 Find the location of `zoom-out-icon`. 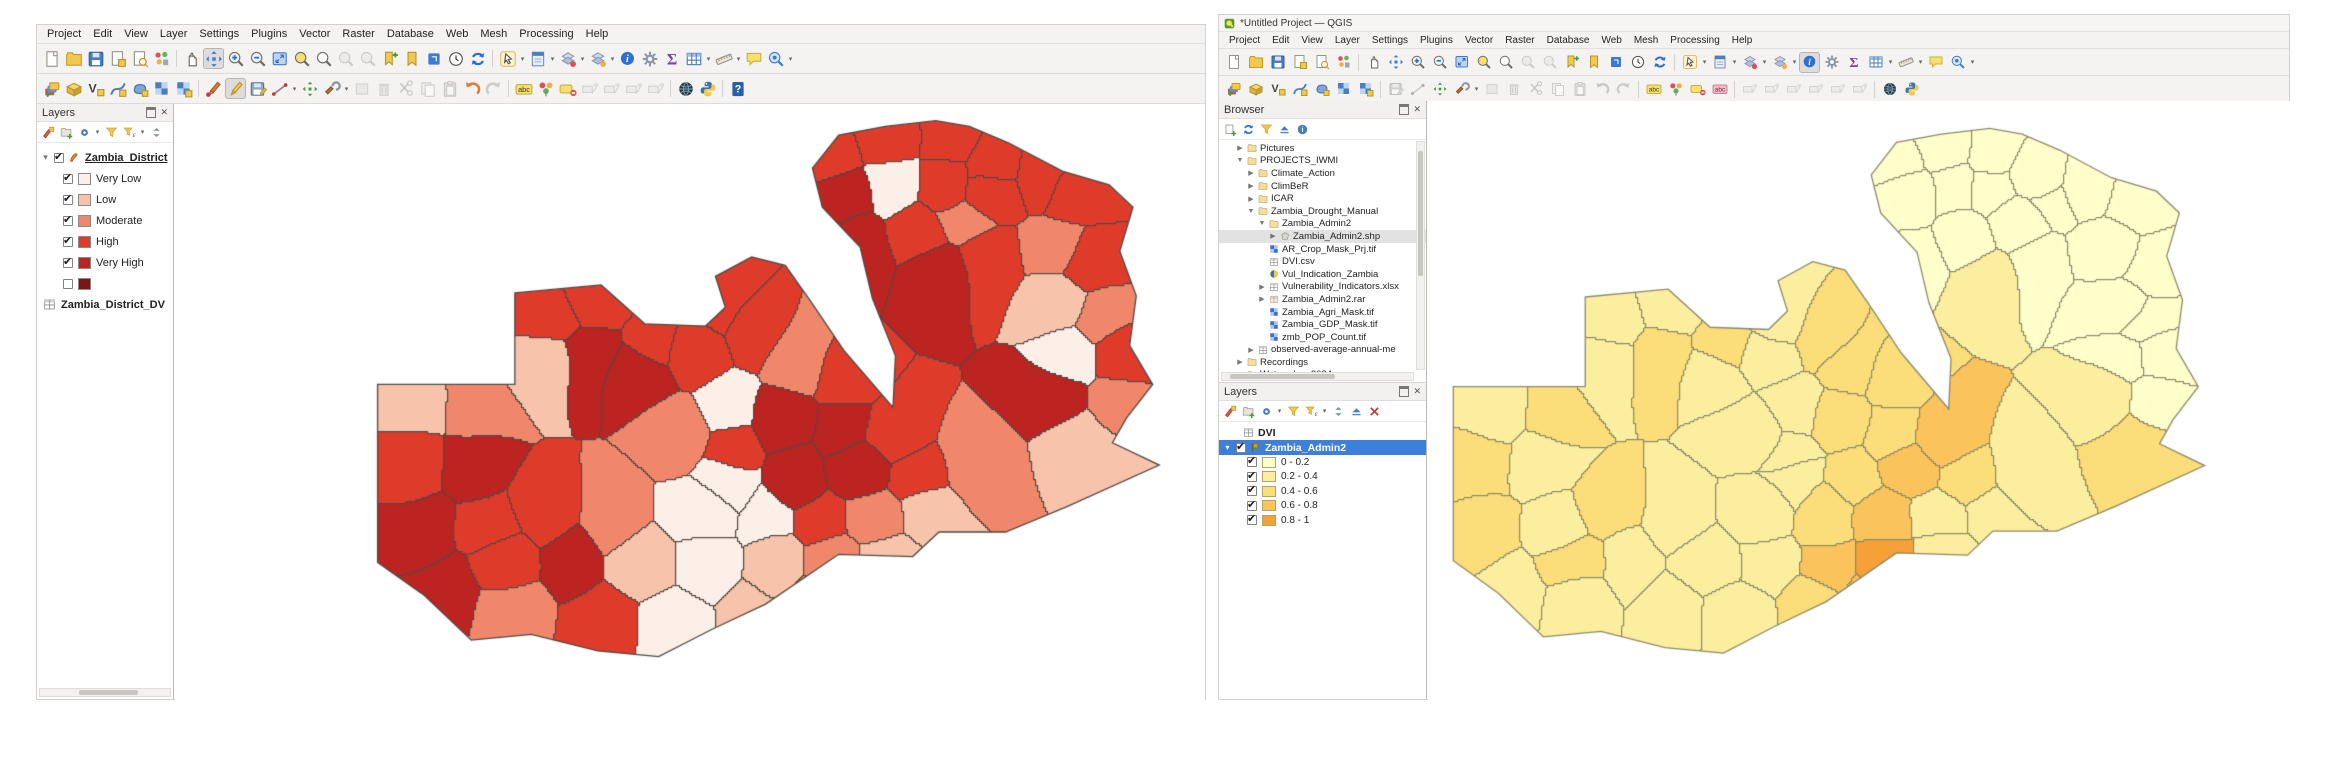

zoom-out-icon is located at coordinates (257, 58).